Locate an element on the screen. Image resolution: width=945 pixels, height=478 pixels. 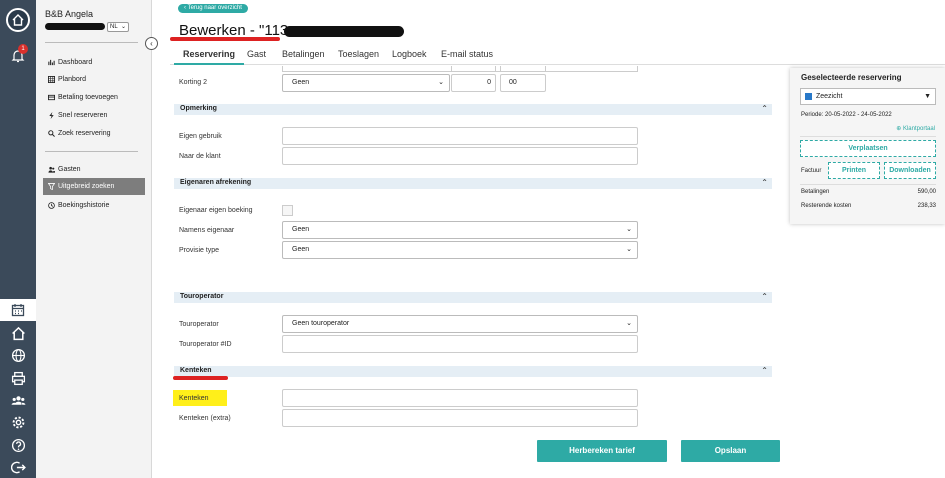
globe-icon is located at coordinates (18, 355).